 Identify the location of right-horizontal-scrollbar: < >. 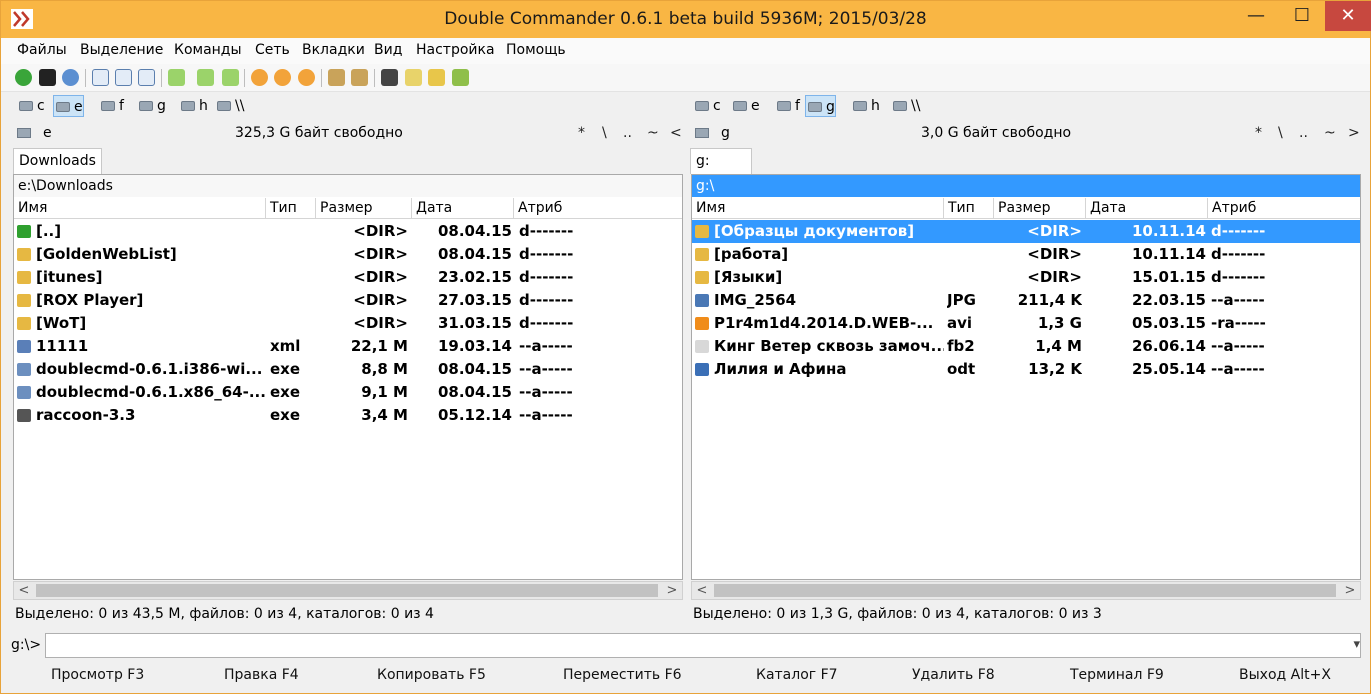
(1026, 590).